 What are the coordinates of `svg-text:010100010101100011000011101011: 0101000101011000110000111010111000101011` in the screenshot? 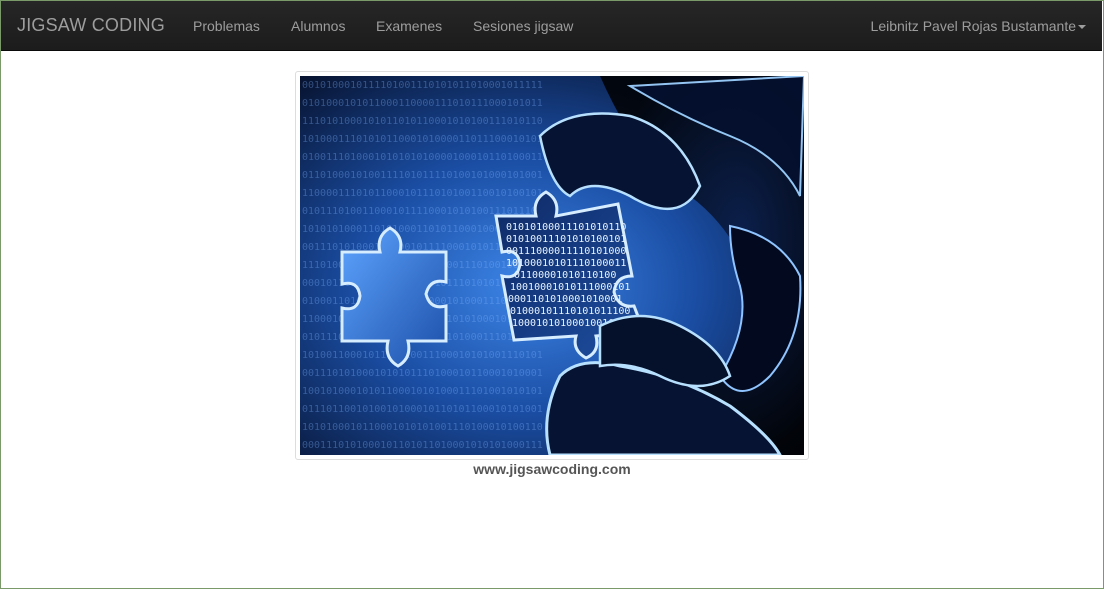 It's located at (422, 103).